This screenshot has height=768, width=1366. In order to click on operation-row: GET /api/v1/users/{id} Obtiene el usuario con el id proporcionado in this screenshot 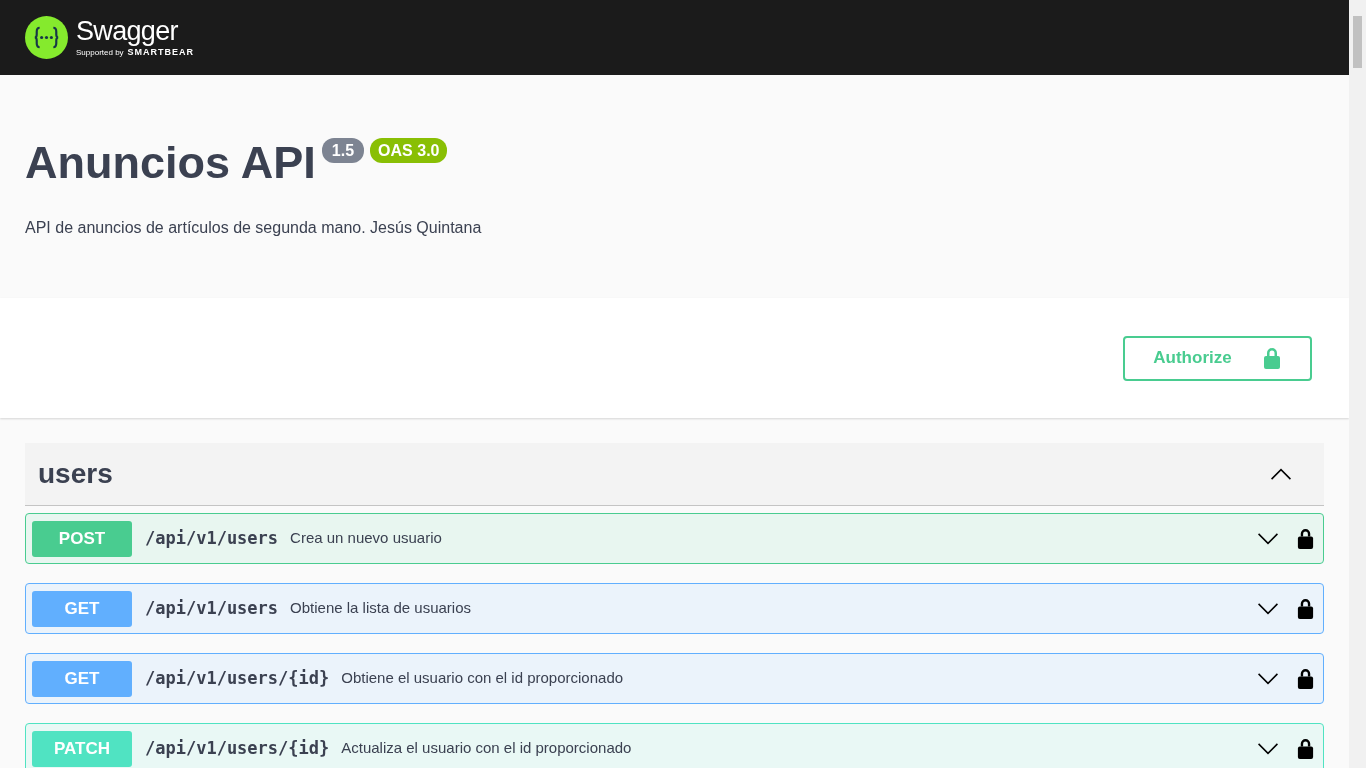, I will do `click(674, 678)`.